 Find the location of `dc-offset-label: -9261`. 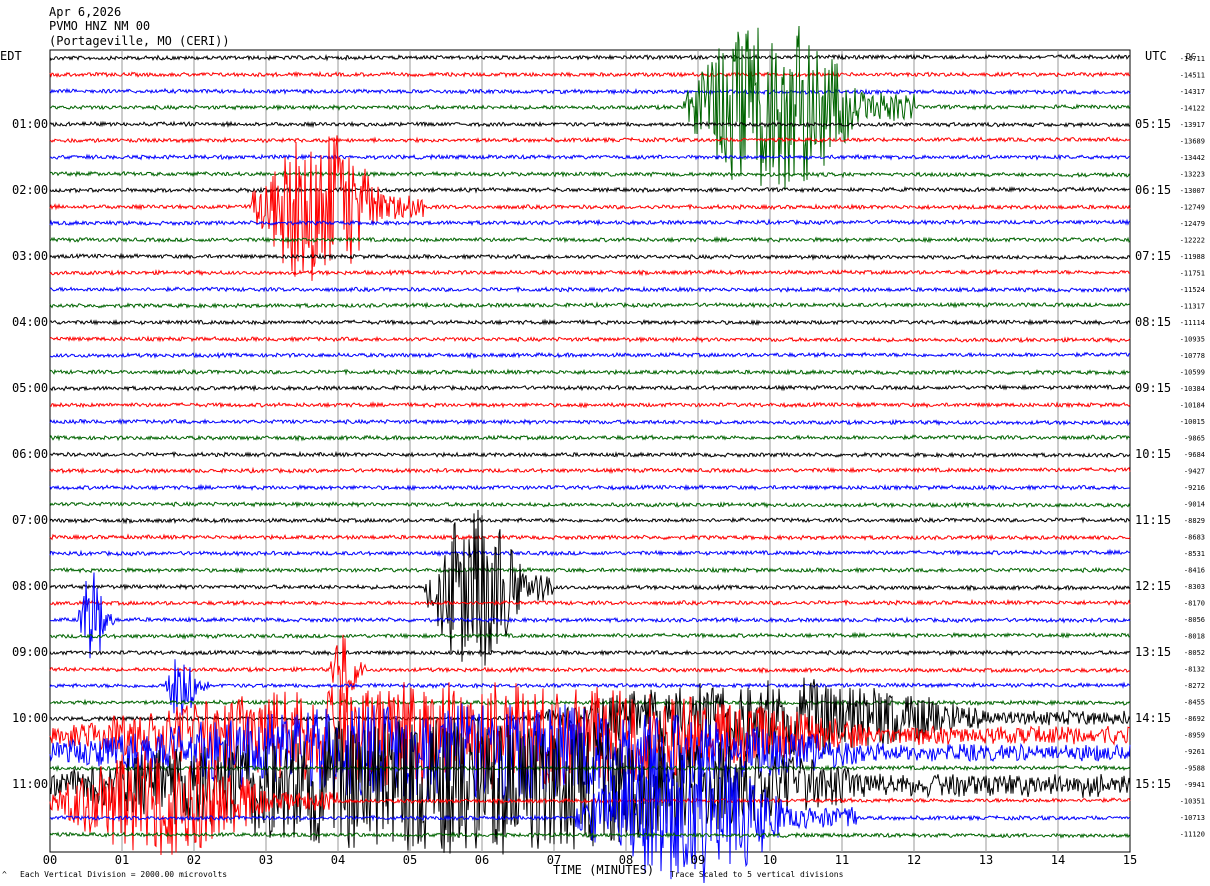

dc-offset-label: -9261 is located at coordinates (1194, 752).